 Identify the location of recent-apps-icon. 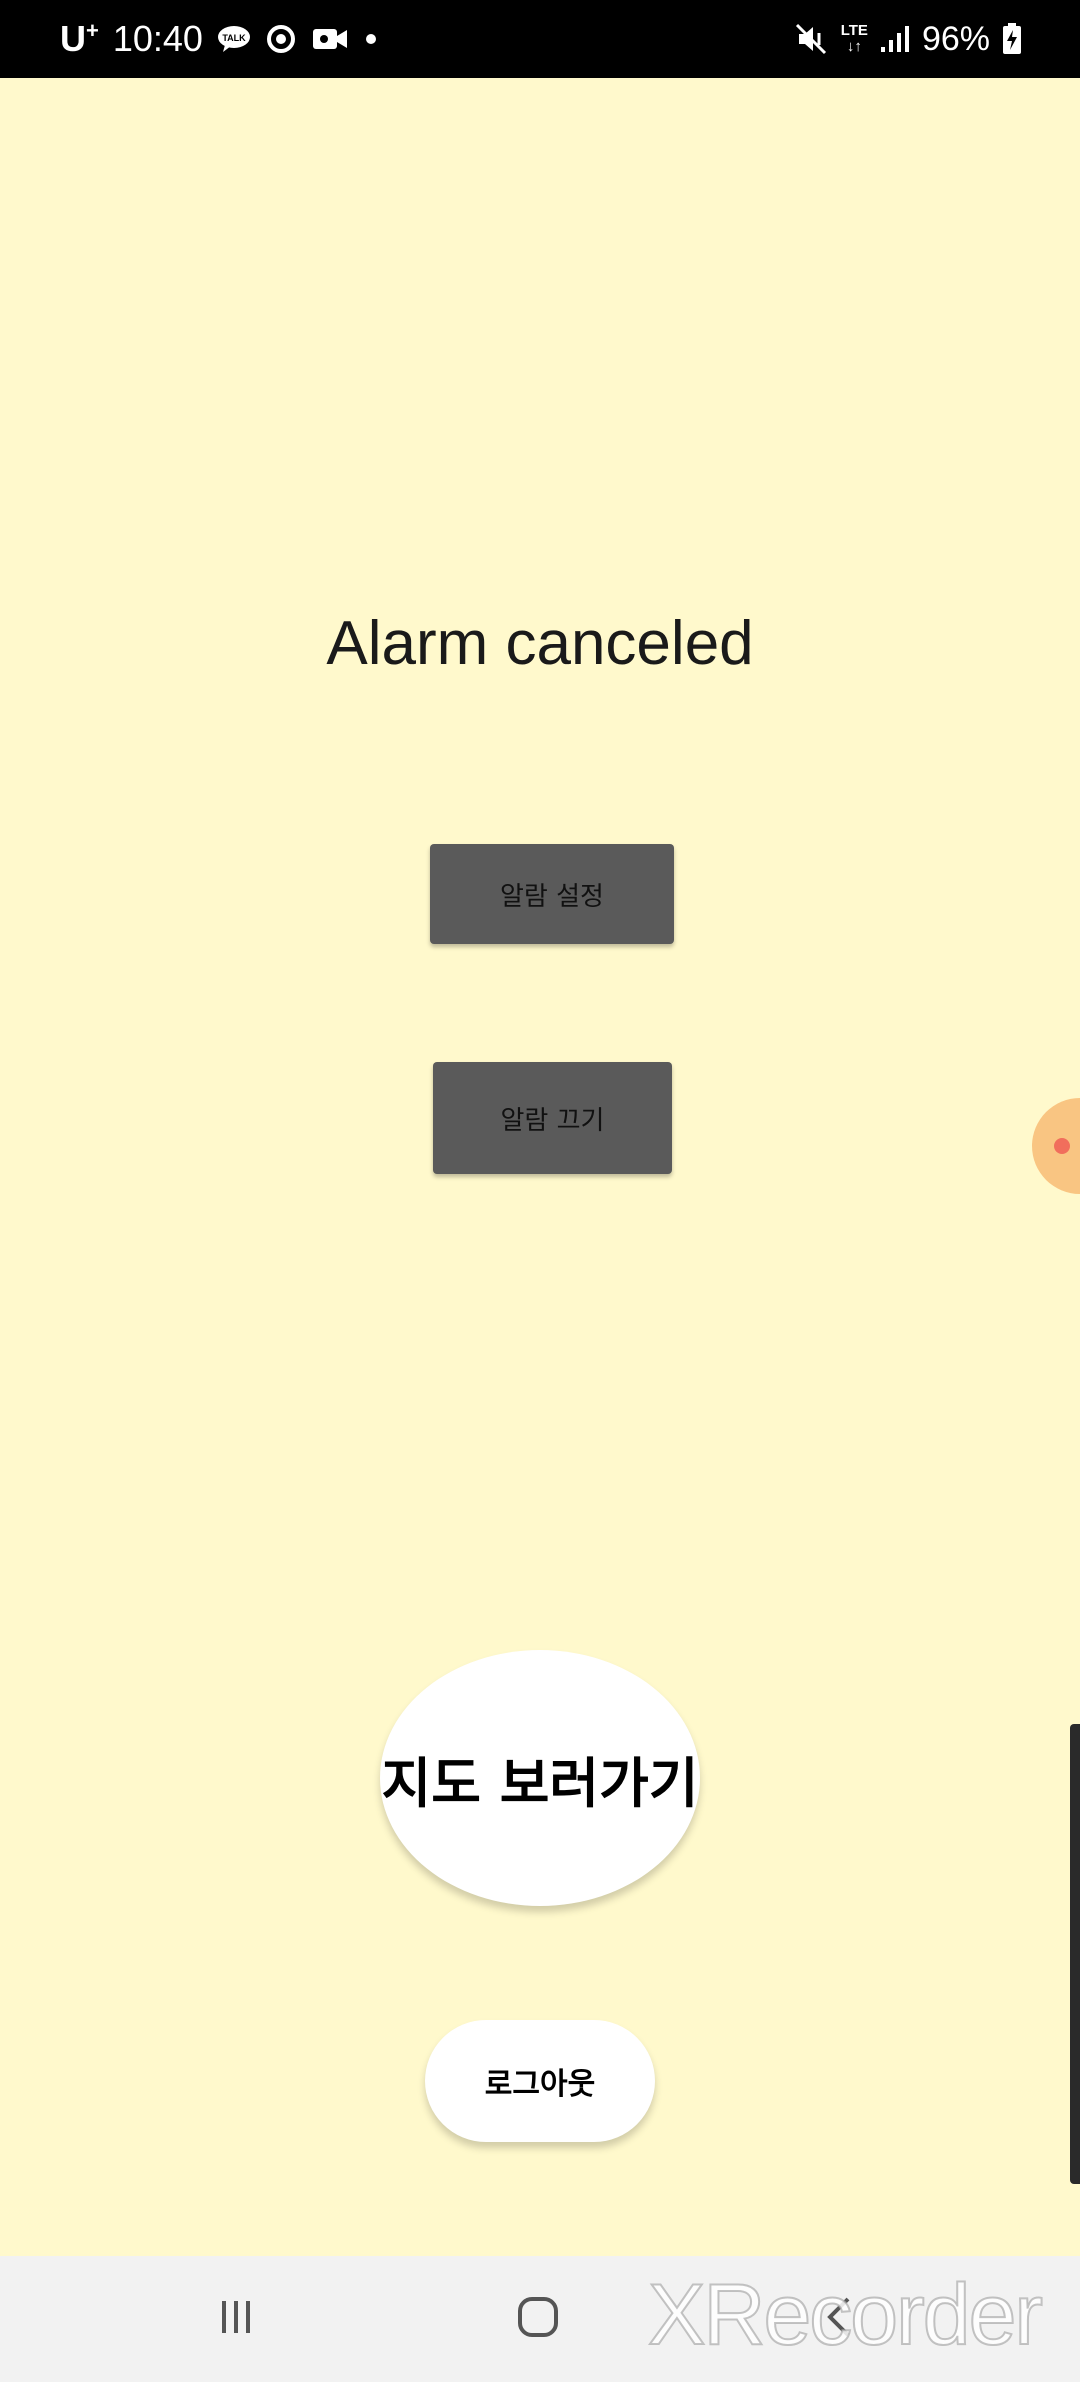
(236, 2319).